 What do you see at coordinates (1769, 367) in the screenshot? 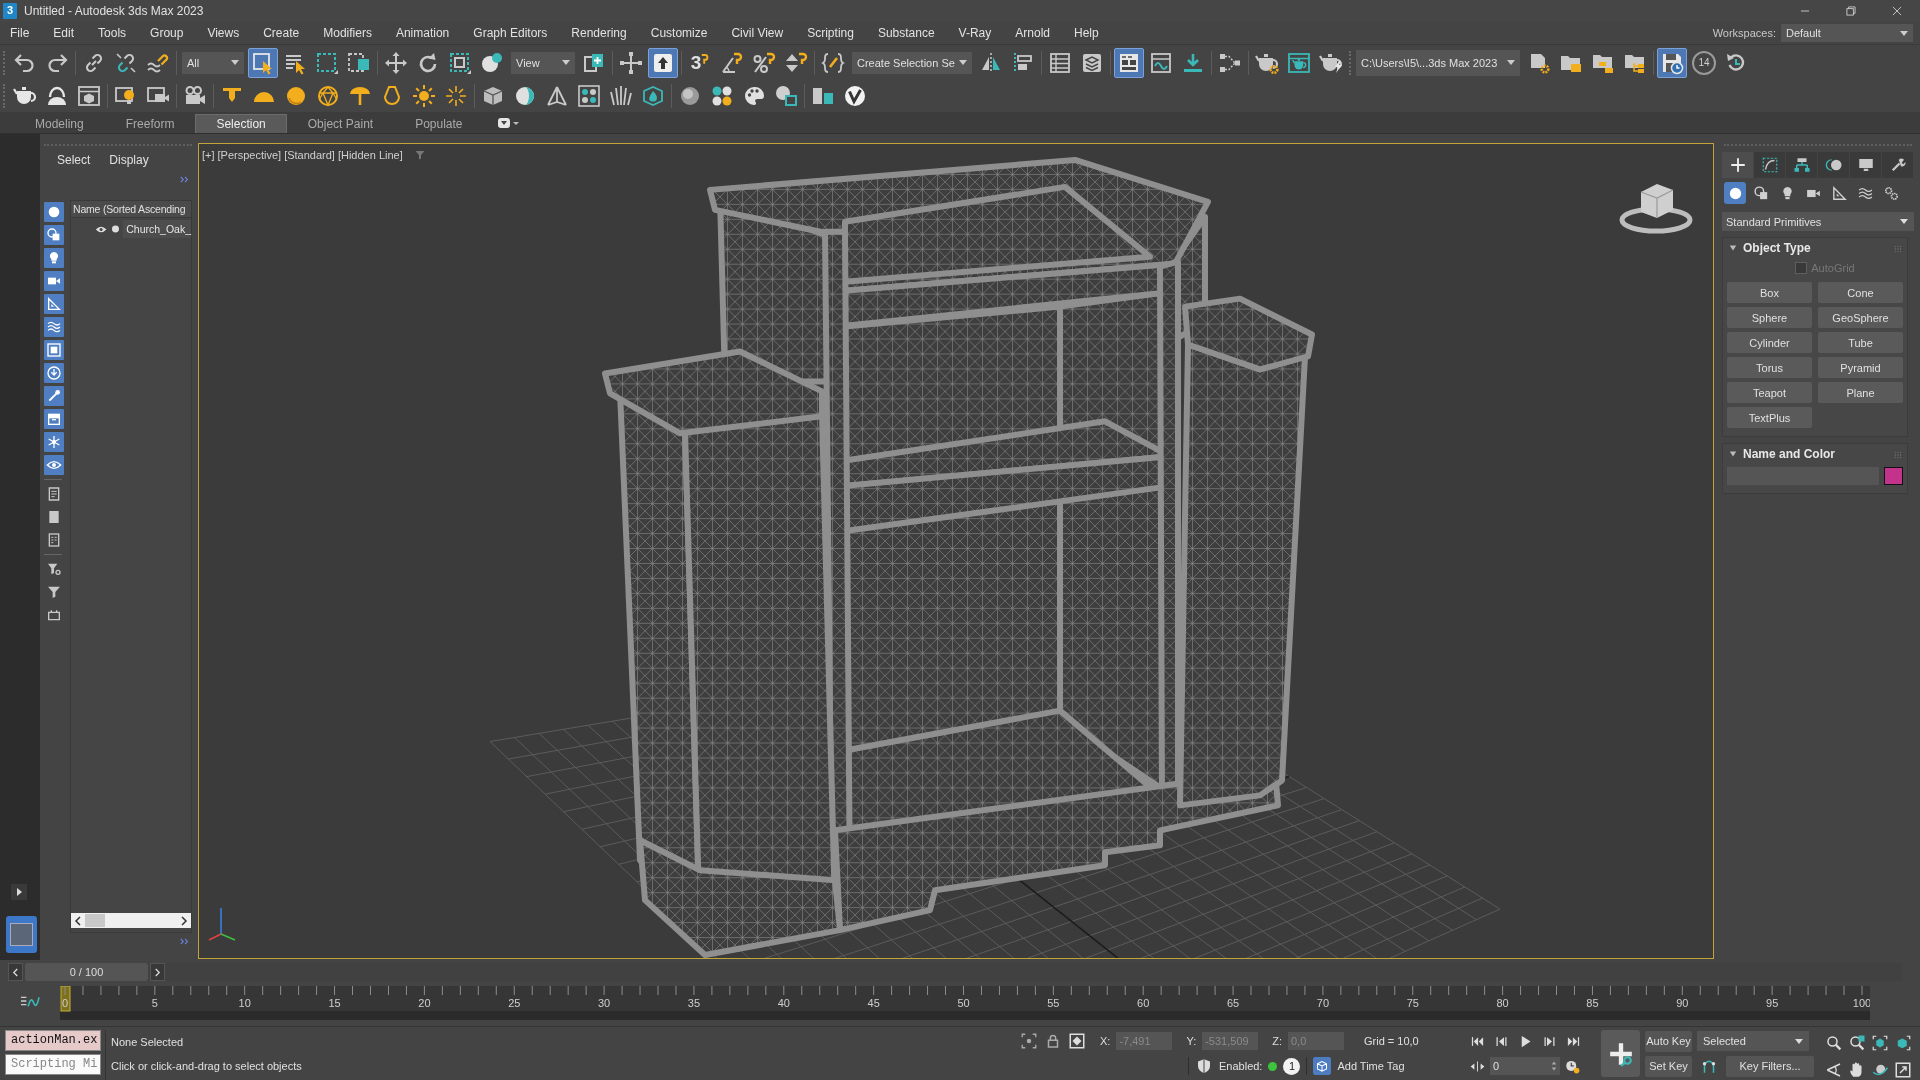
I see `primitive-button: Torus` at bounding box center [1769, 367].